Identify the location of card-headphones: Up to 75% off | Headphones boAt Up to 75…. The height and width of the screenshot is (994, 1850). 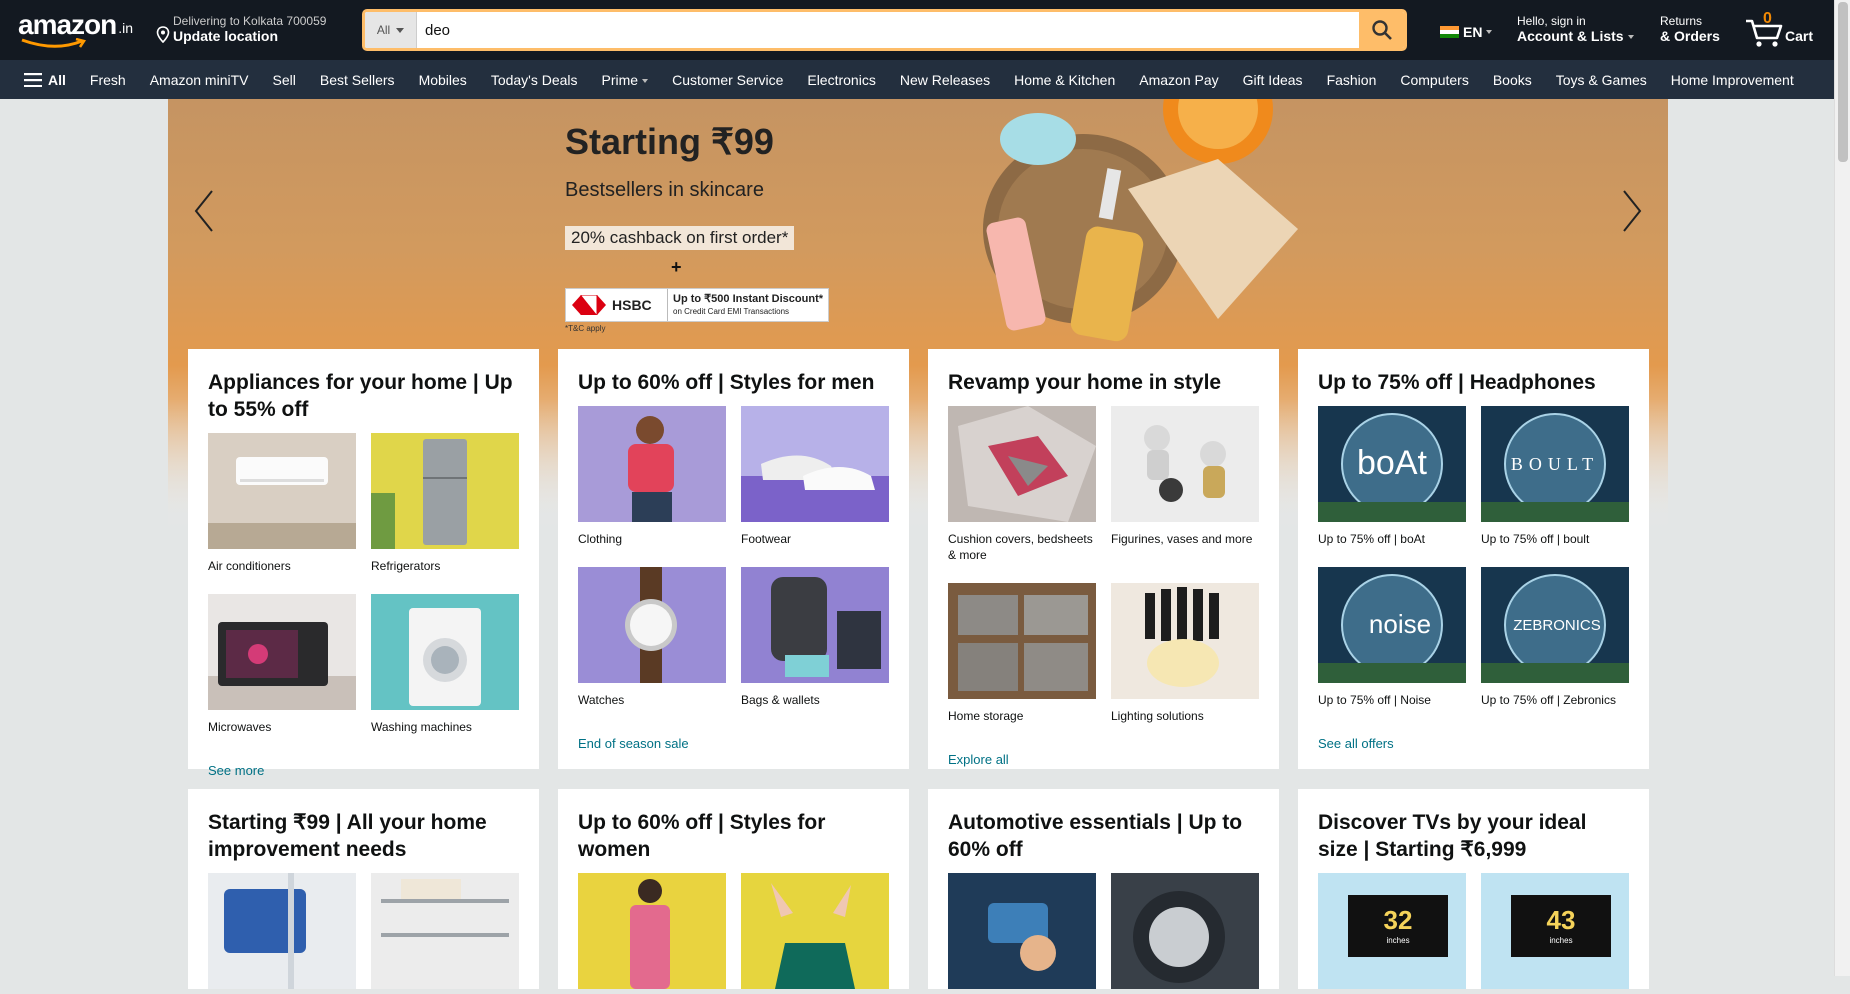
(1473, 559).